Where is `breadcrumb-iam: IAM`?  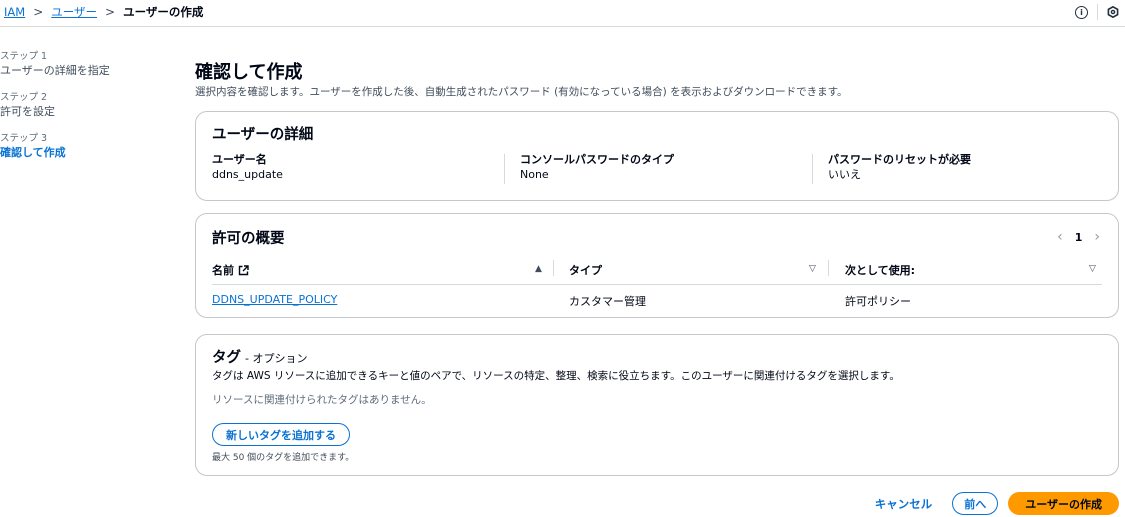 breadcrumb-iam: IAM is located at coordinates (14, 12).